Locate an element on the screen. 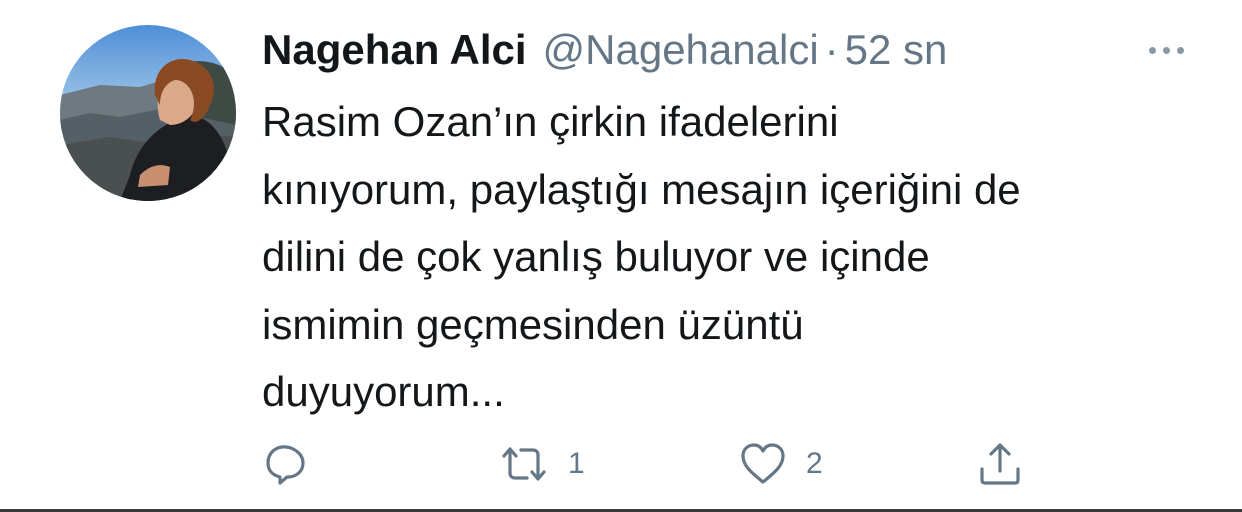 The image size is (1242, 512). tweet-text-line: Rasim Ozan’ın çirkin ifadelerini is located at coordinates (550, 121).